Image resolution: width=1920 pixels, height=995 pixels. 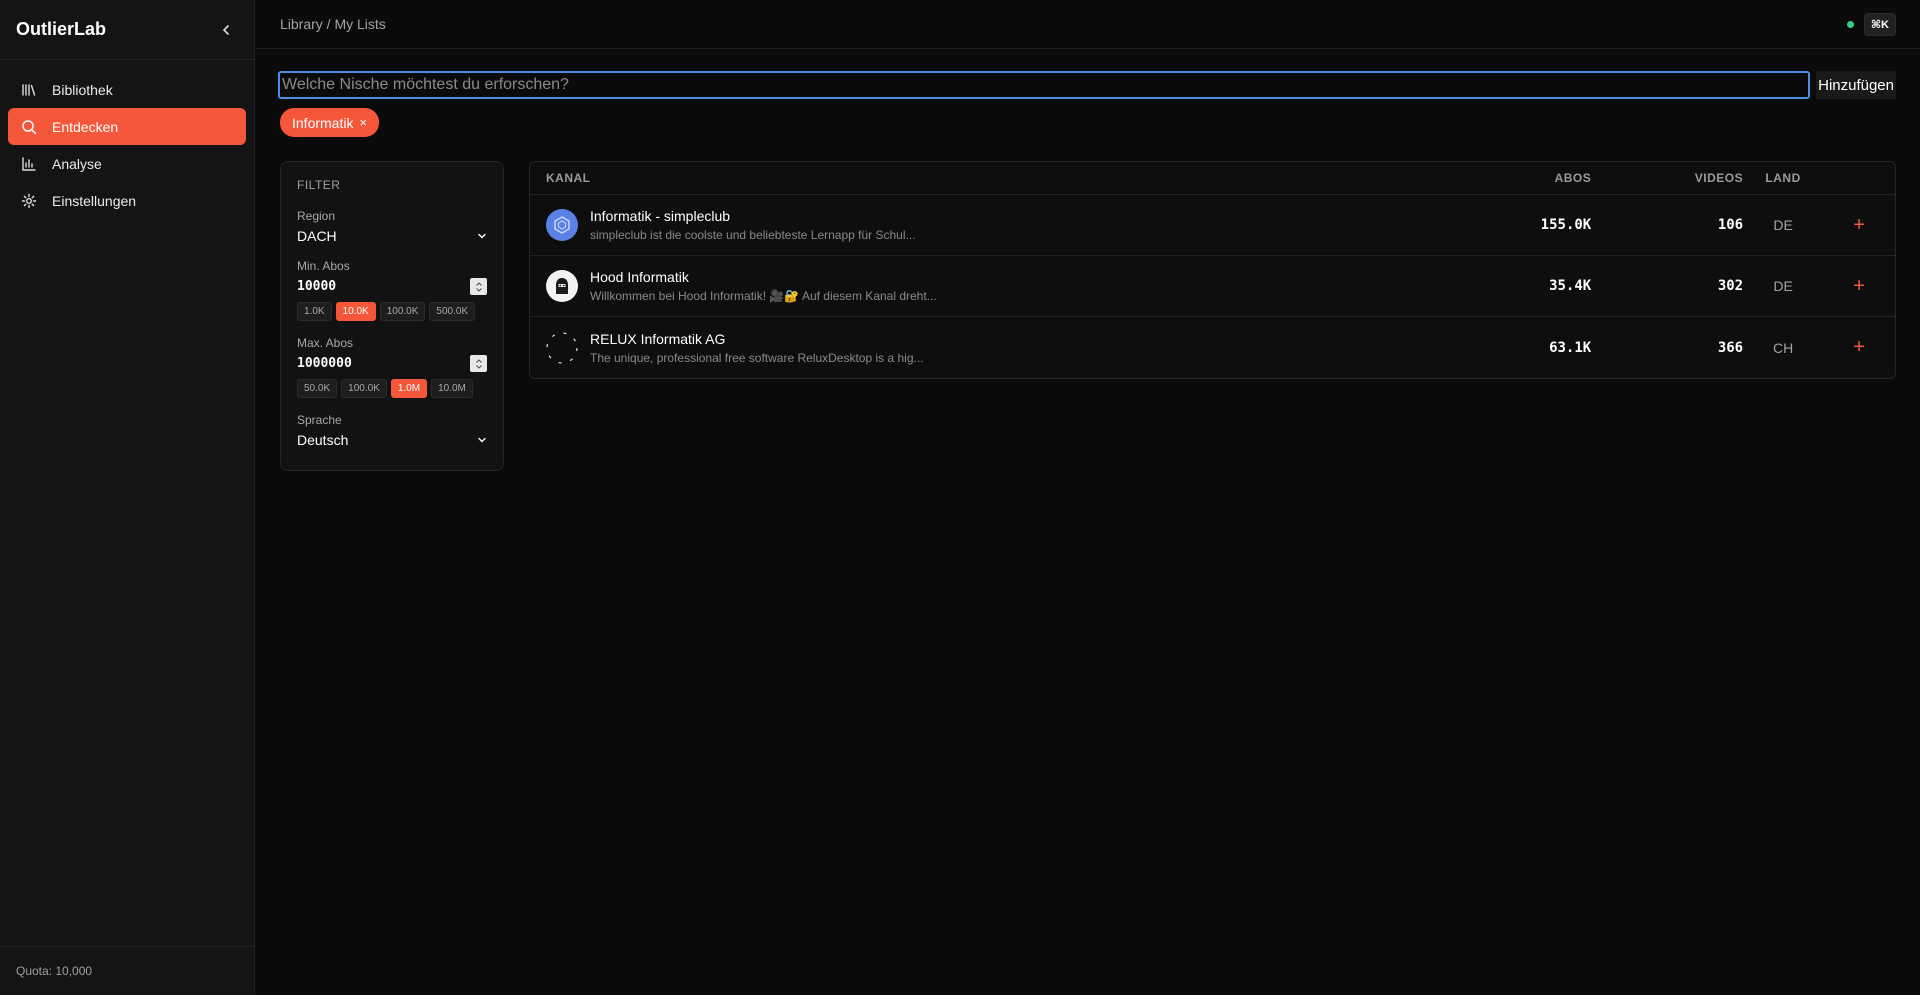 I want to click on niche-search-input, so click(x=1044, y=85).